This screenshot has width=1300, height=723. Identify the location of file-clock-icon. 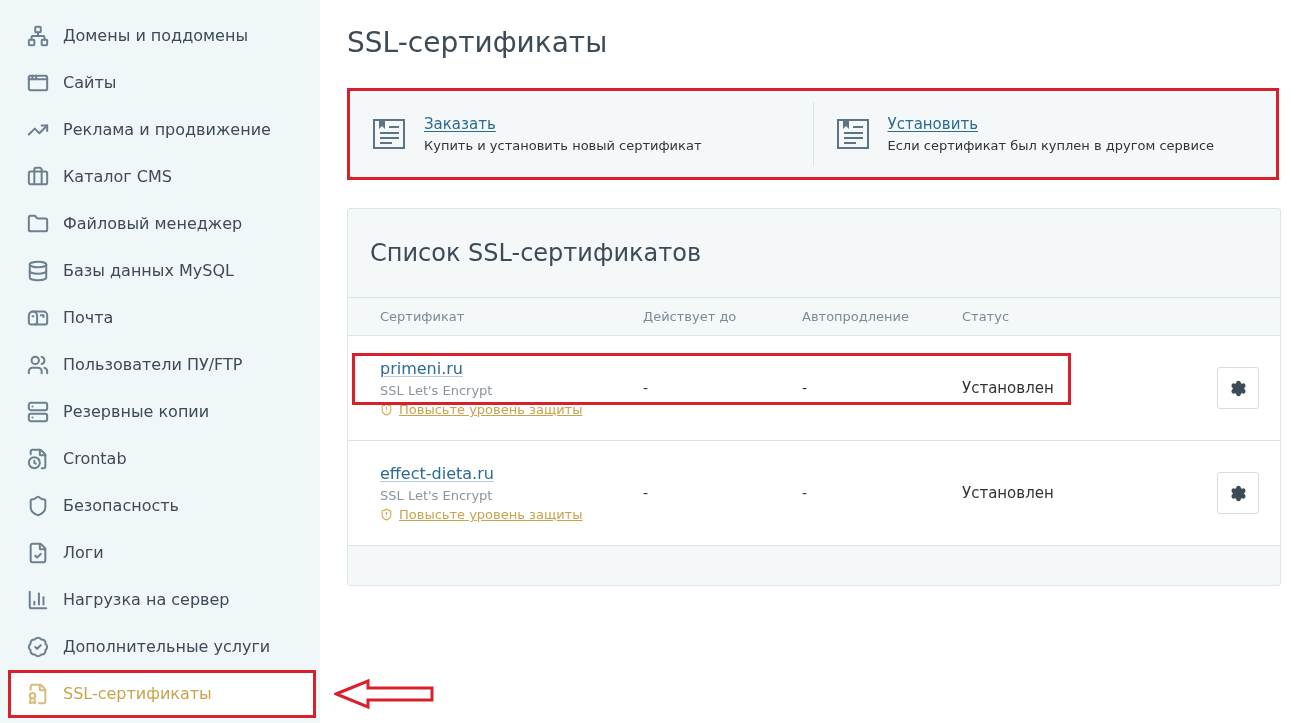
(38, 458).